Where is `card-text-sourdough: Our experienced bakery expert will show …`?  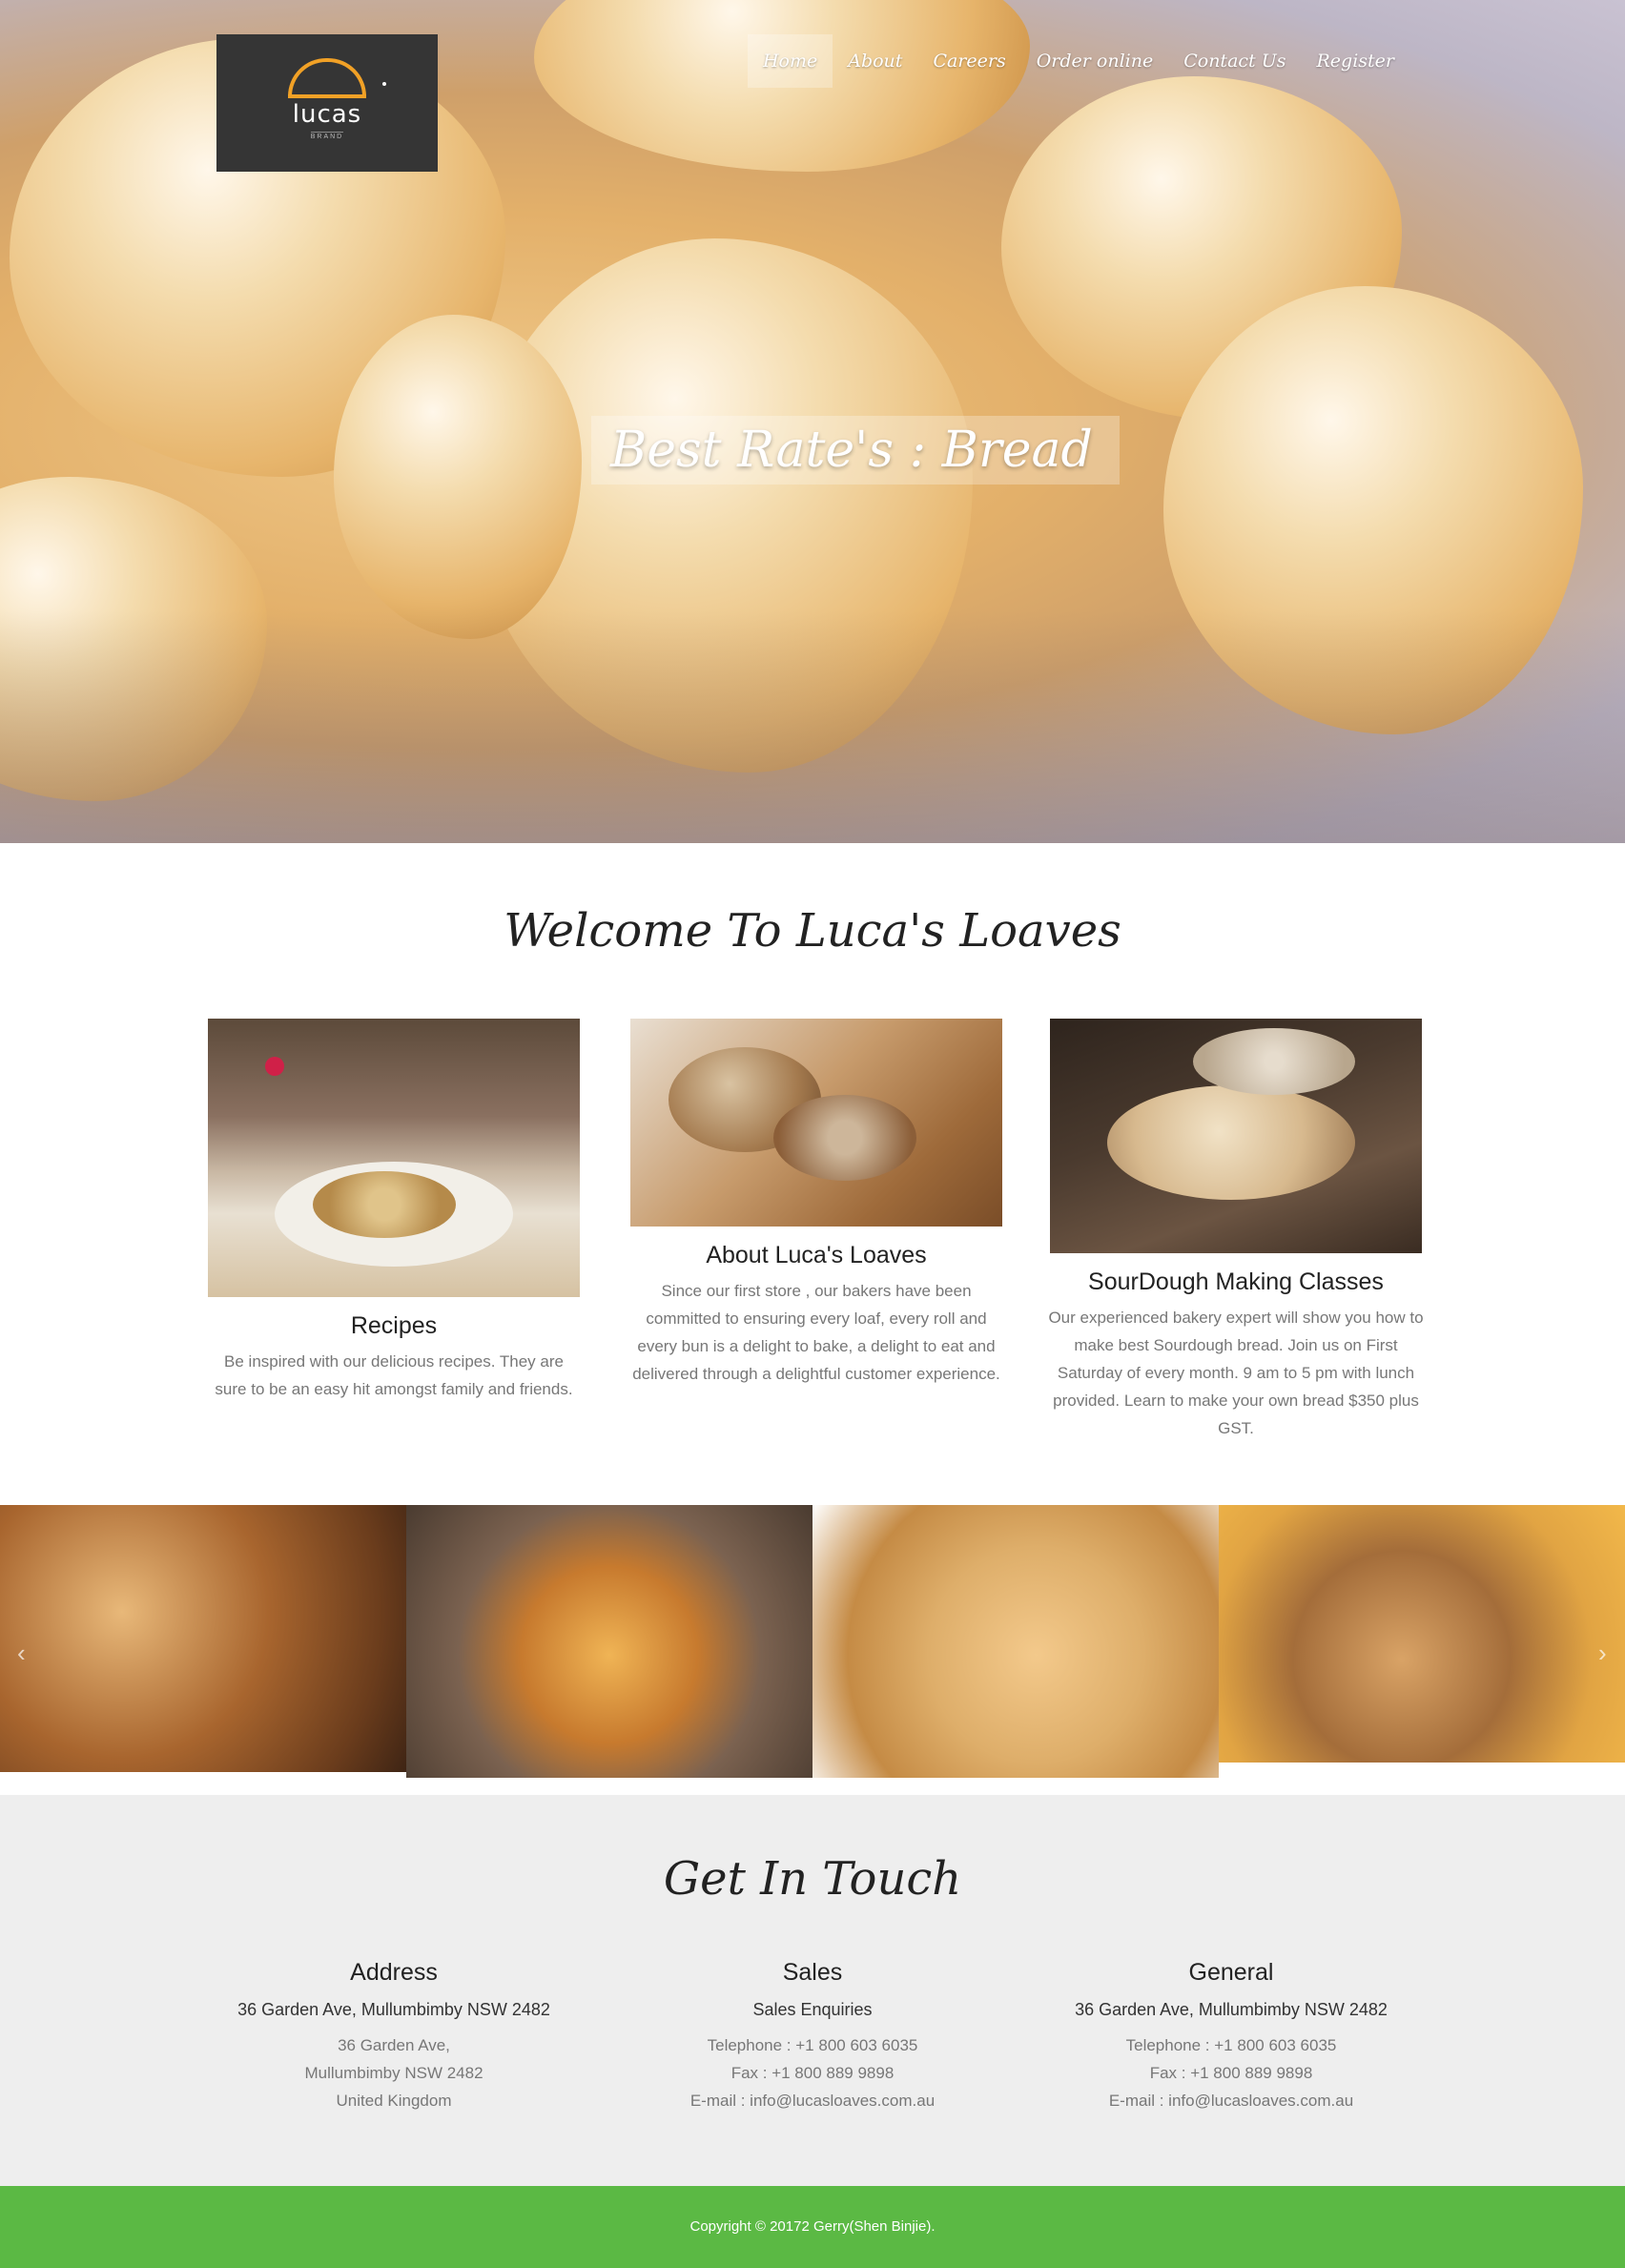
card-text-sourdough: Our experienced bakery expert will show … is located at coordinates (1236, 1373).